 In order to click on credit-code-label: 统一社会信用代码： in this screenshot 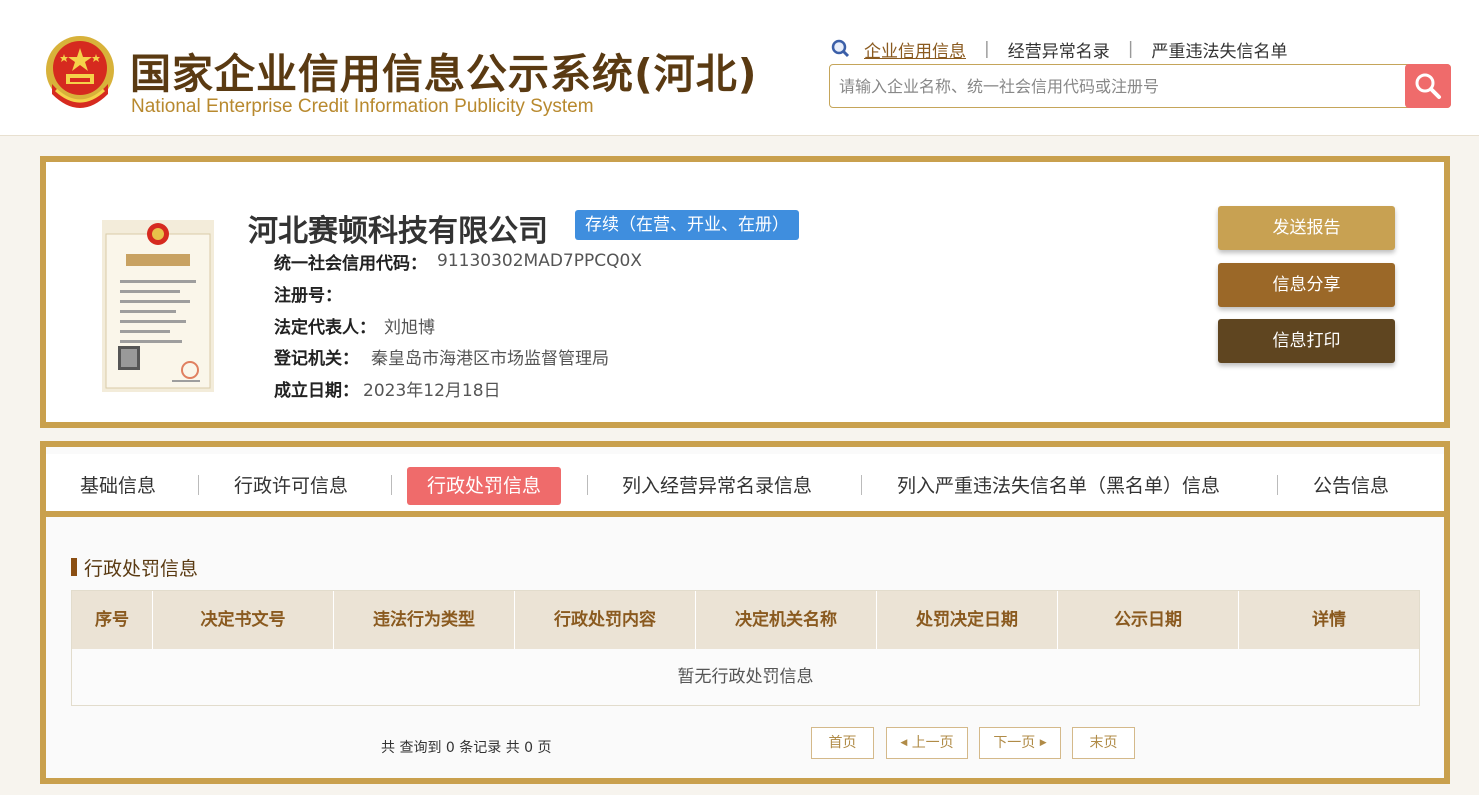, I will do `click(350, 263)`.